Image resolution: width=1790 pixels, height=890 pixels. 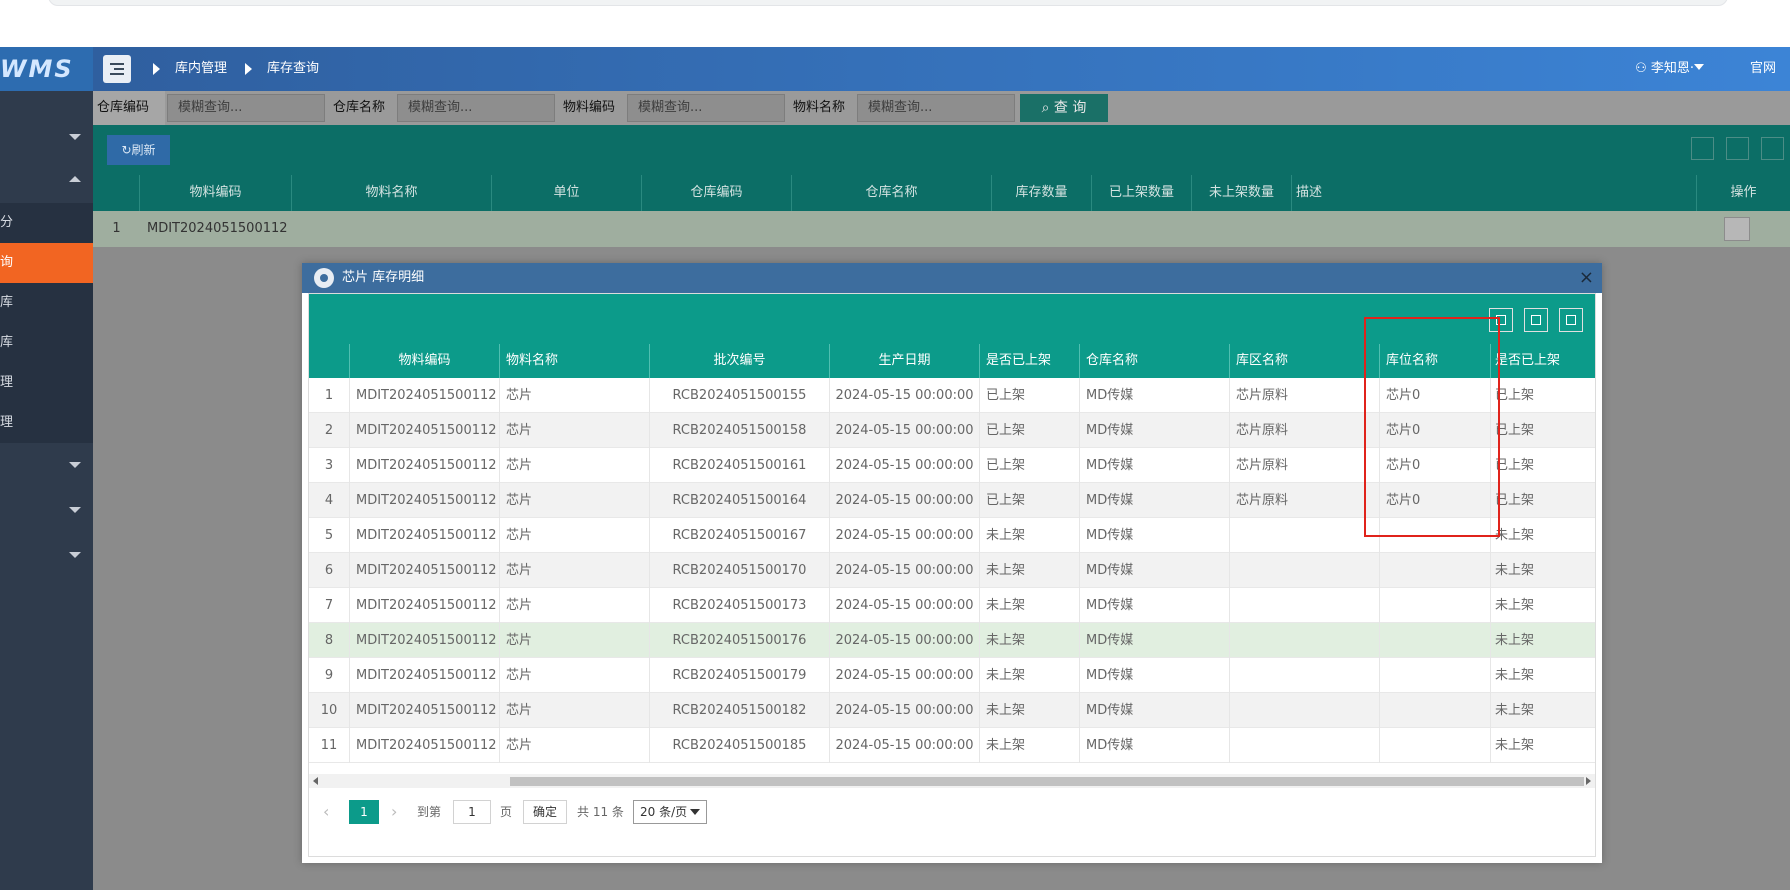 I want to click on prev-page-icon: ‹, so click(x=326, y=812).